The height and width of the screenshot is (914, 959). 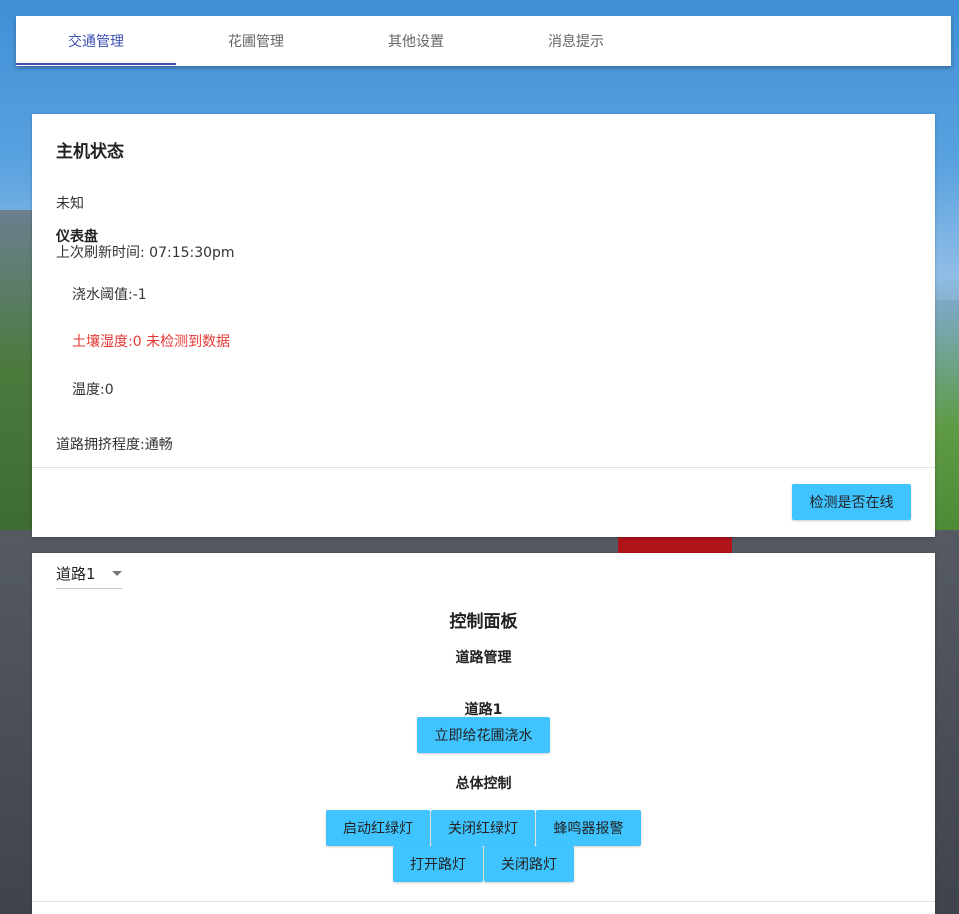 What do you see at coordinates (576, 41) in the screenshot?
I see `tab-notifications: 消息提示` at bounding box center [576, 41].